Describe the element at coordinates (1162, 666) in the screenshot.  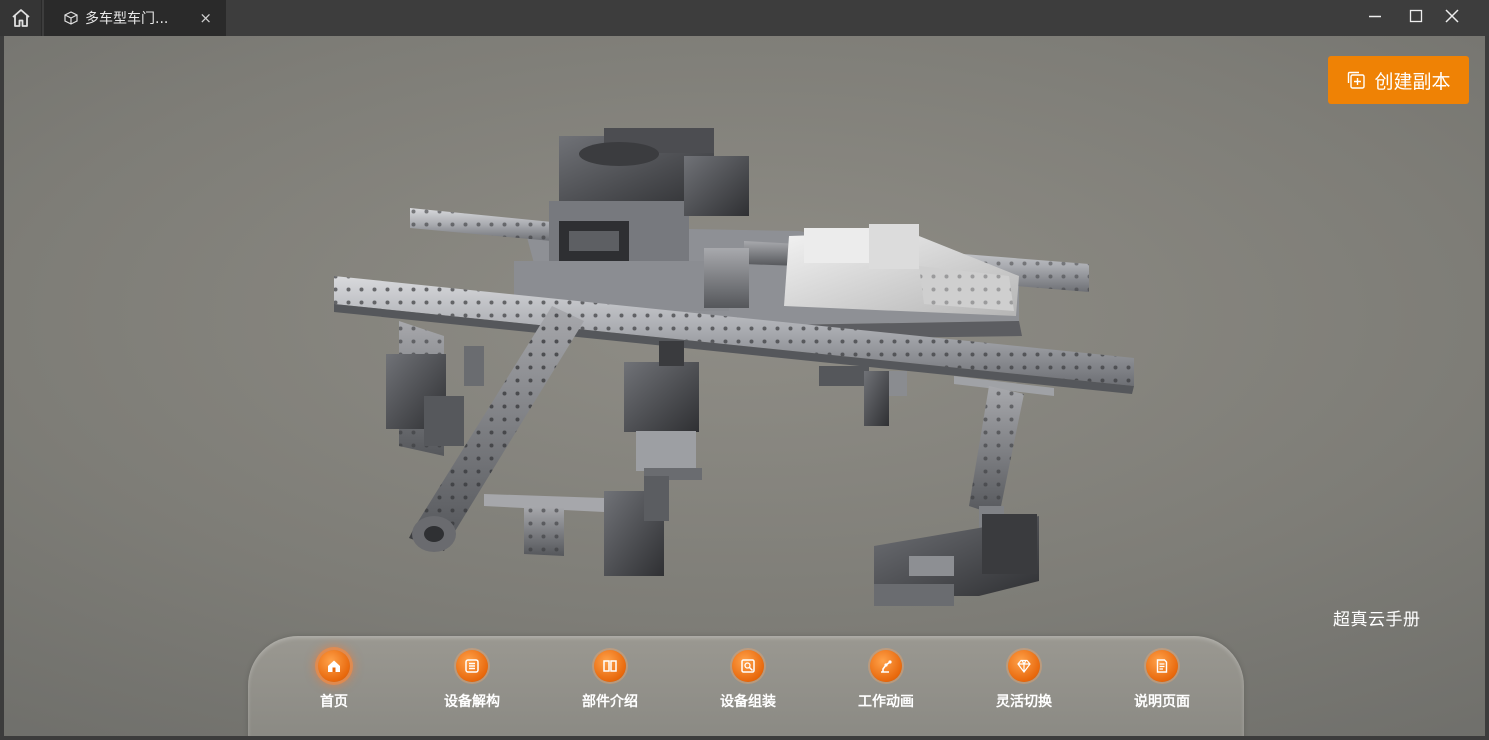
I see `document-icon` at that location.